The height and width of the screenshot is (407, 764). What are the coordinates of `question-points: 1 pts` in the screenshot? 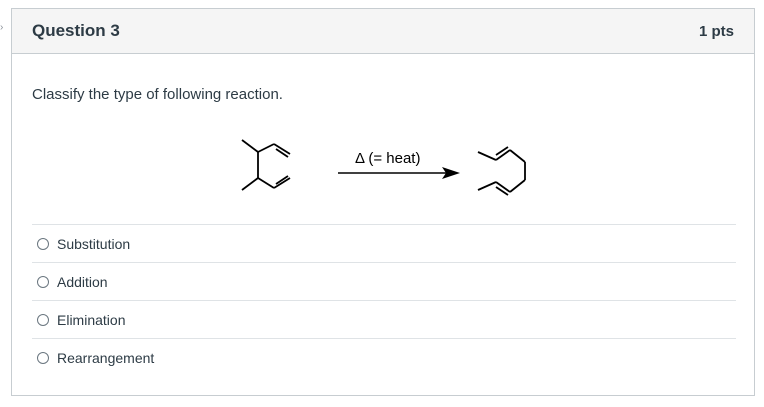 It's located at (716, 31).